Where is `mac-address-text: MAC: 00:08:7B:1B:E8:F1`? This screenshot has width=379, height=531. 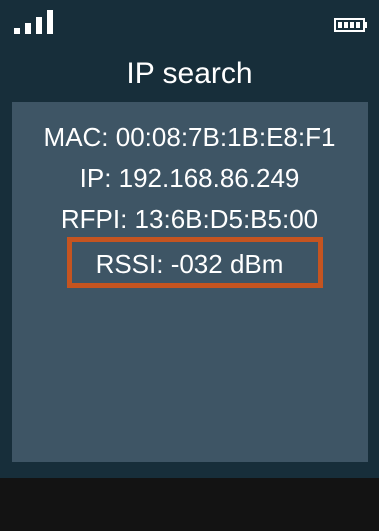 mac-address-text: MAC: 00:08:7B:1B:E8:F1 is located at coordinates (189, 137).